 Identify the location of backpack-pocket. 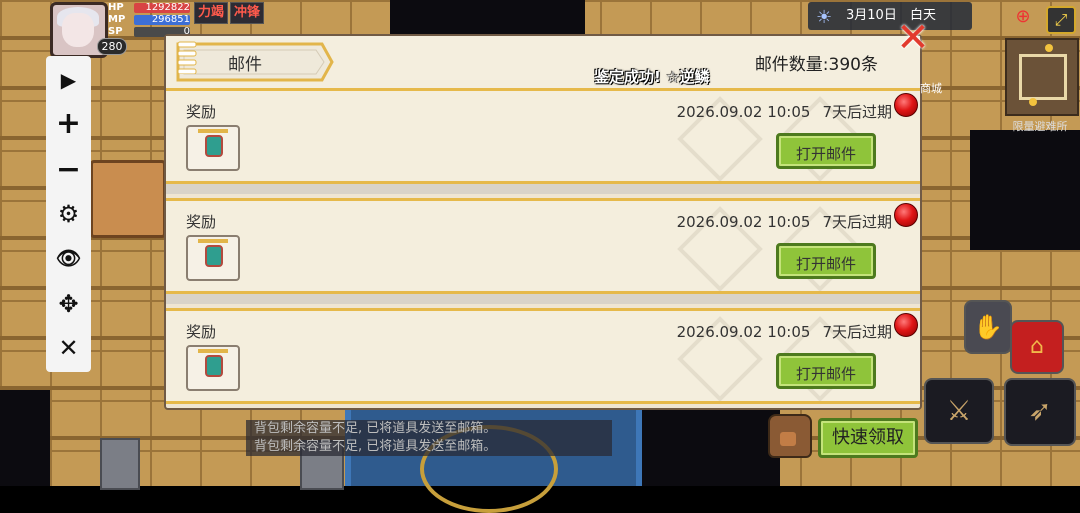
(788, 439).